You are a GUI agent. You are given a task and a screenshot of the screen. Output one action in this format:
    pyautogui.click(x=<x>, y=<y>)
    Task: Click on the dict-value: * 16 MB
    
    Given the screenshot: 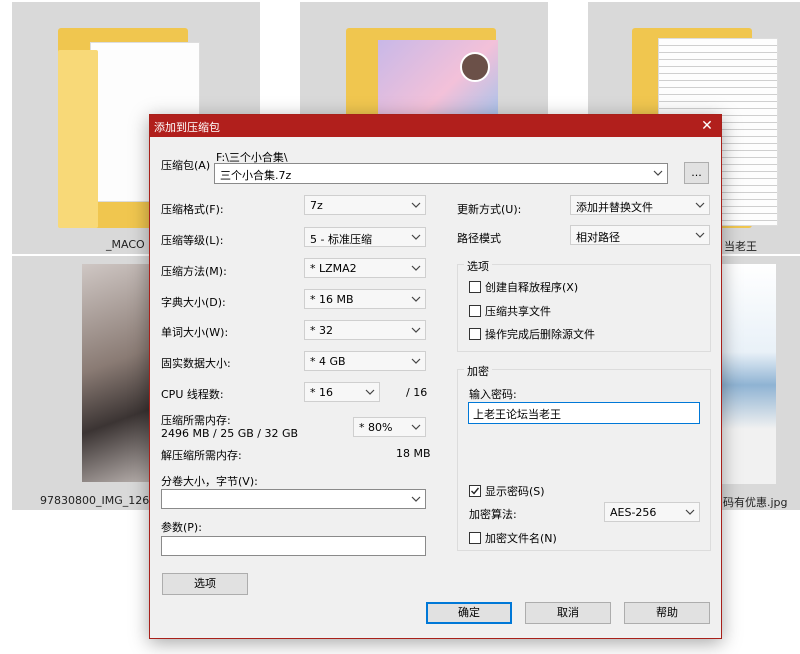 What is the action you would take?
    pyautogui.click(x=332, y=299)
    